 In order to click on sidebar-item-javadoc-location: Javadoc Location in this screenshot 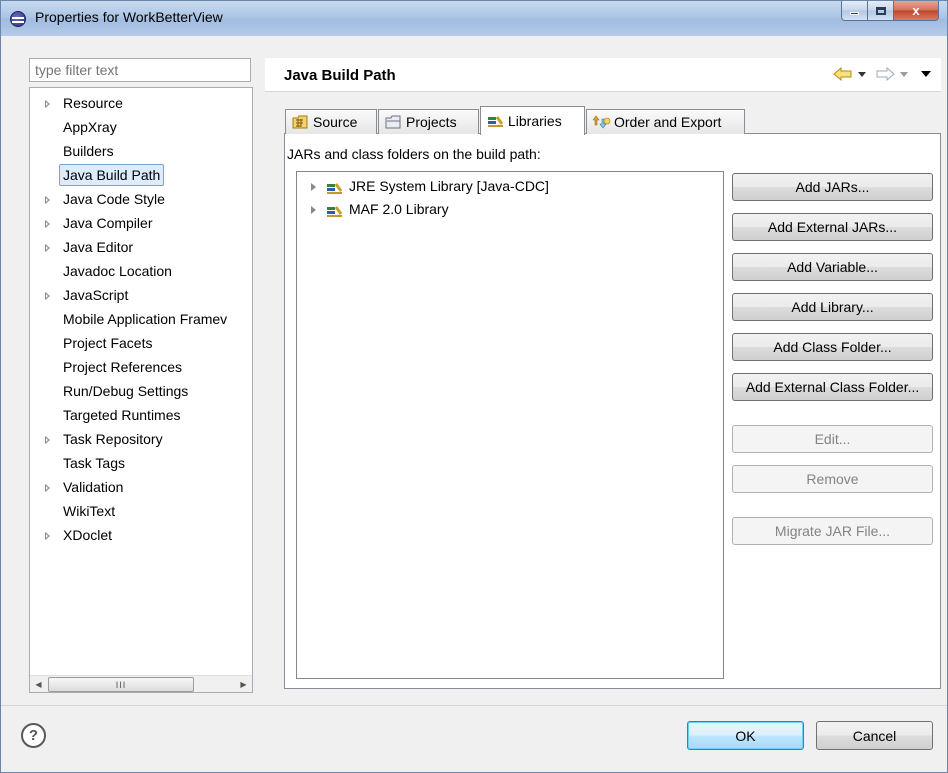, I will do `click(141, 271)`.